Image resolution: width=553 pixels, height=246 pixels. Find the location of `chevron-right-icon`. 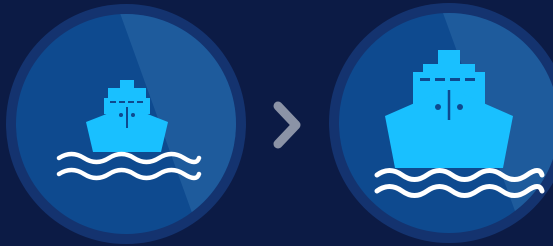

chevron-right-icon is located at coordinates (287, 125).